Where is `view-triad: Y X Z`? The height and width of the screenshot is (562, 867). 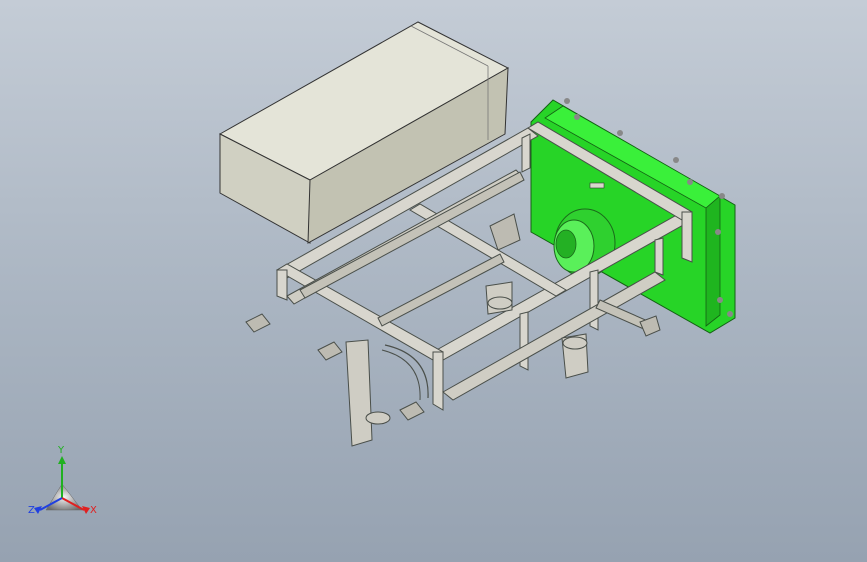
view-triad: Y X Z is located at coordinates (66, 486).